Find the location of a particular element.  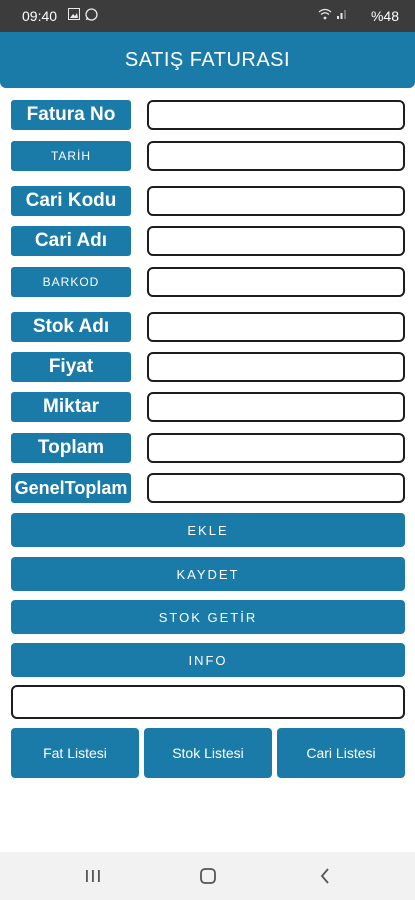

status-bar: 09:40 %48 is located at coordinates (207, 16).